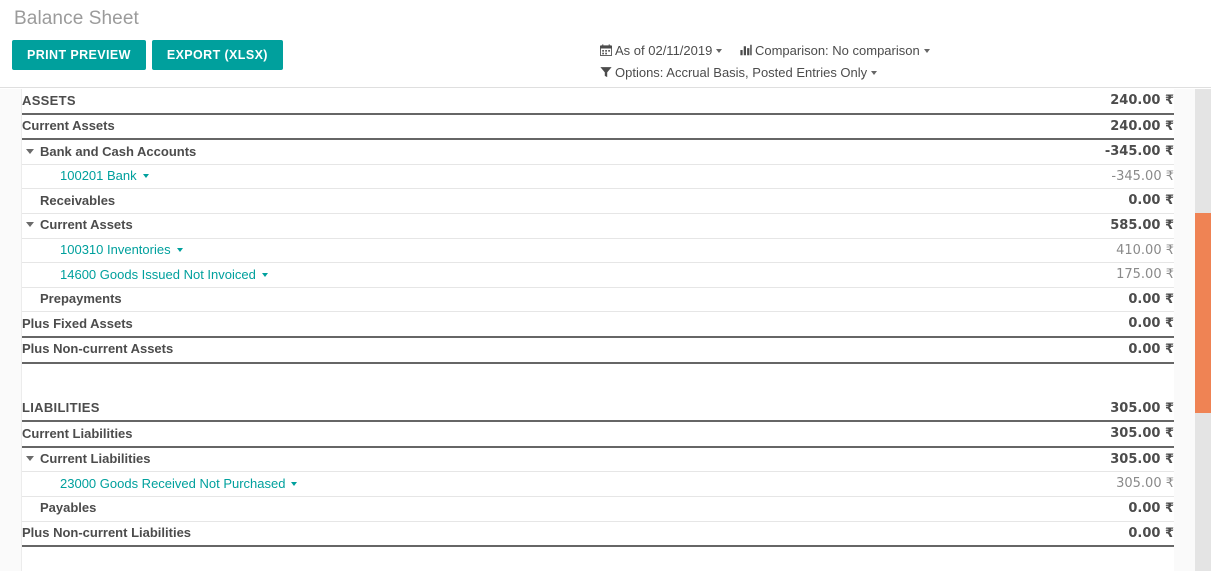 The height and width of the screenshot is (571, 1211). I want to click on table-row: Plus Non-current Liabilities 0.00 ₹, so click(598, 534).